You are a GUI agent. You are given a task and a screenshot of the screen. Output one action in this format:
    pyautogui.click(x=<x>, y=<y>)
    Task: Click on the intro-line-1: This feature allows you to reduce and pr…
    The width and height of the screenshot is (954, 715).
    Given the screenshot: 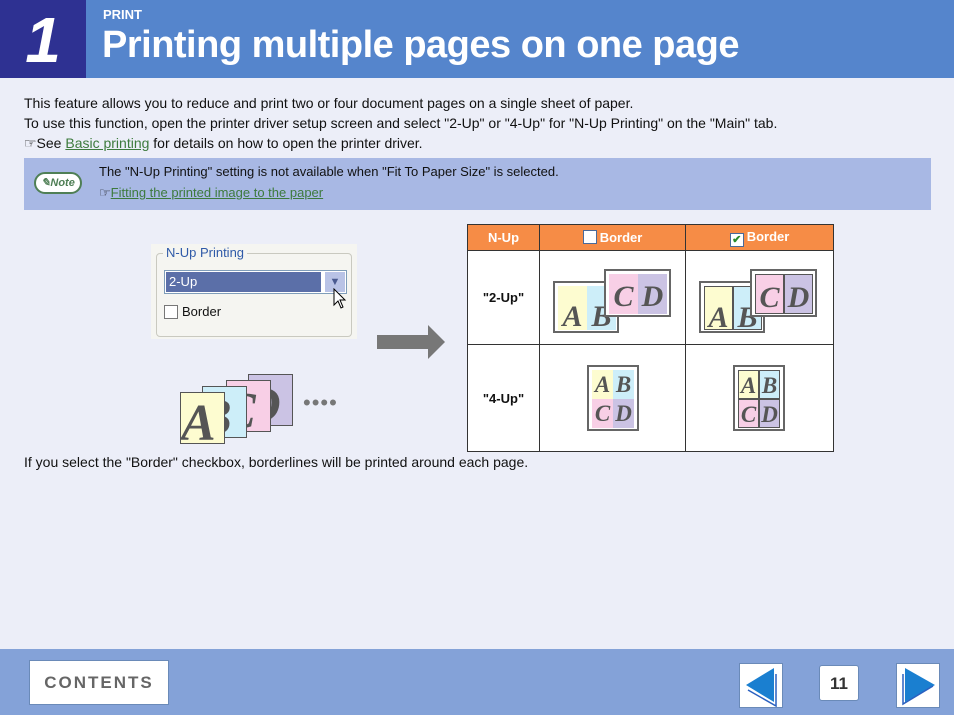 What is the action you would take?
    pyautogui.click(x=329, y=103)
    